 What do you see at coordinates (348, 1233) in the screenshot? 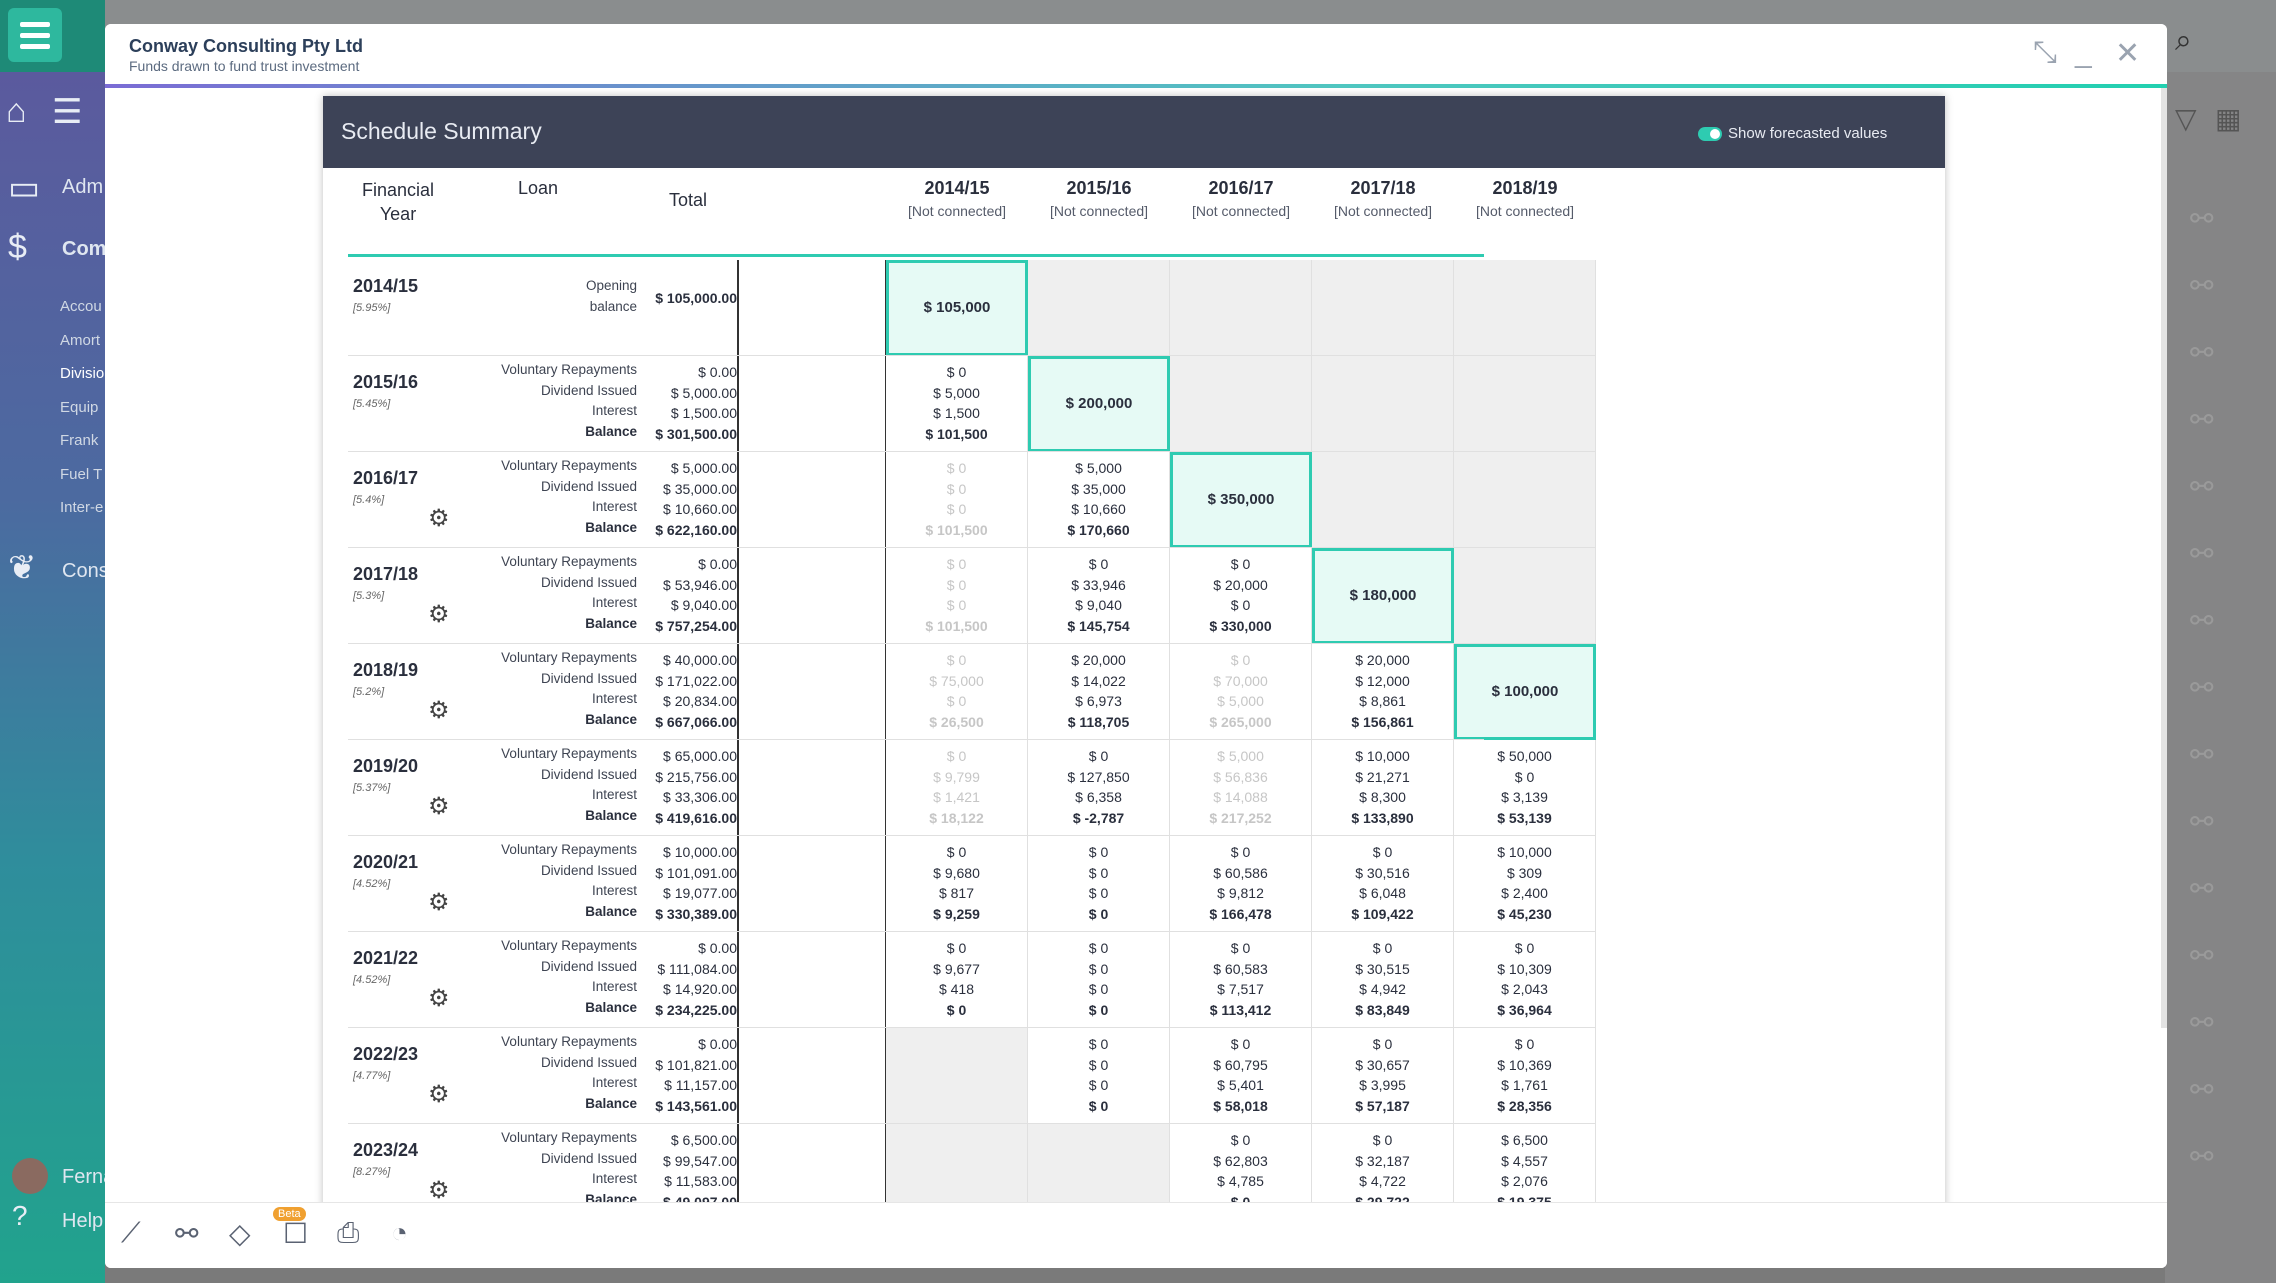
I see `print-icon: ⎙` at bounding box center [348, 1233].